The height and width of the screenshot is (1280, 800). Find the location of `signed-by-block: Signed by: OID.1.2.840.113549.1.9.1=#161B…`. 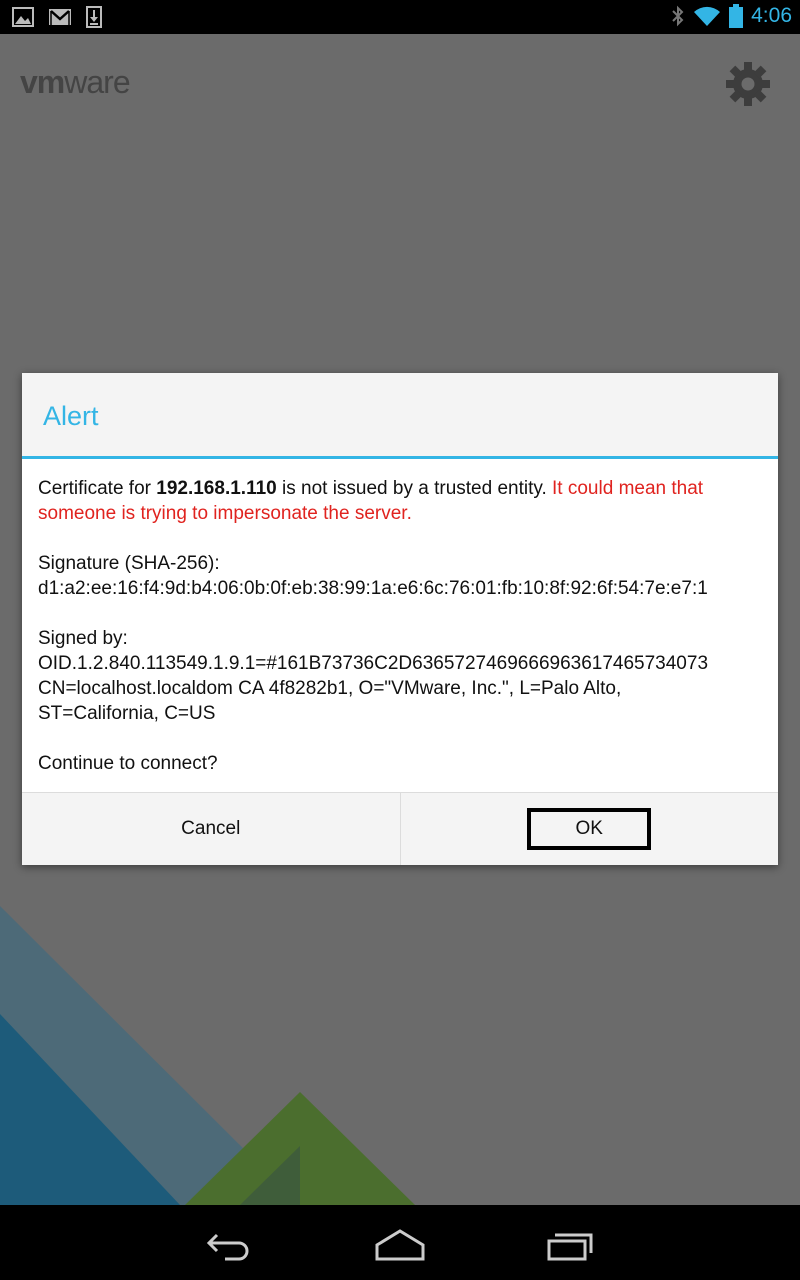

signed-by-block: Signed by: OID.1.2.840.113549.1.9.1=#161B… is located at coordinates (399, 676).